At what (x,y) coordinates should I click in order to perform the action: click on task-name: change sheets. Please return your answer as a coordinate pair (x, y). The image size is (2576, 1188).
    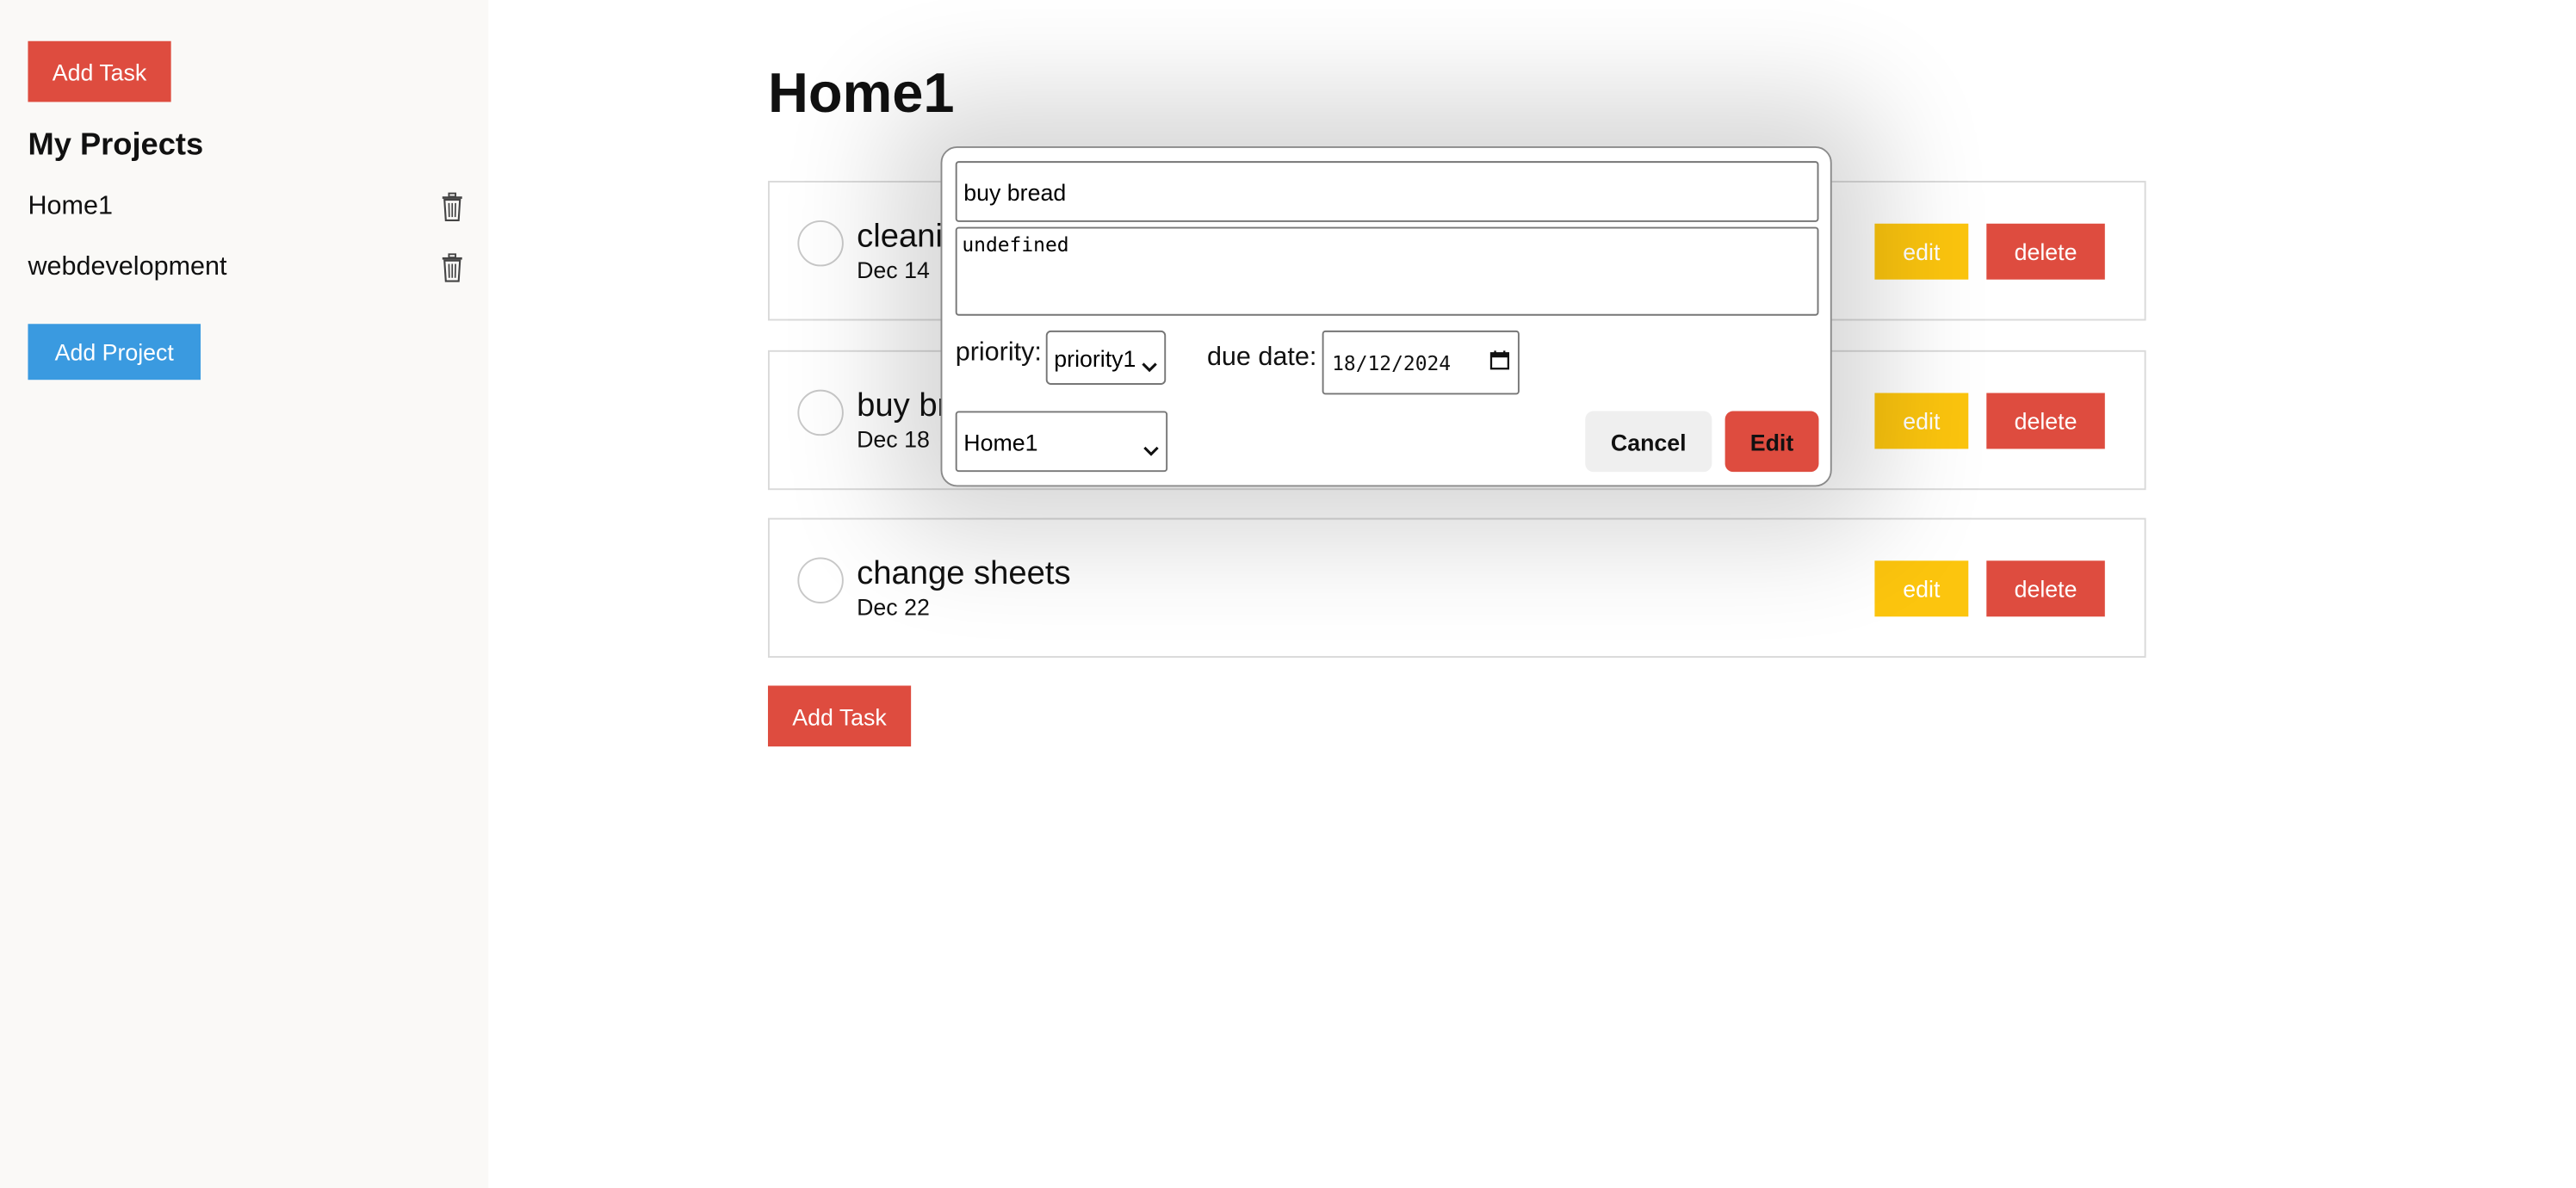
    Looking at the image, I should click on (964, 573).